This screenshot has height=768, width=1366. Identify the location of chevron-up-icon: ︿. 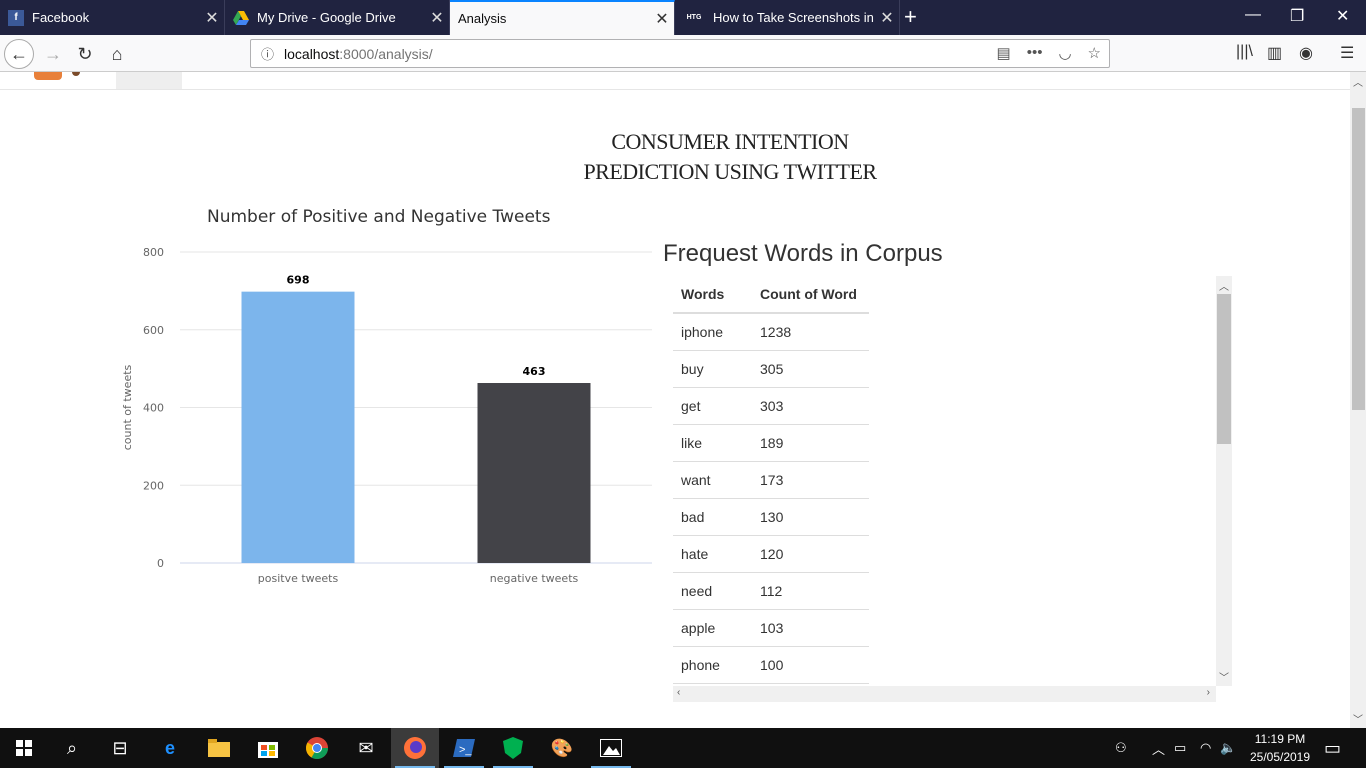
(1158, 748).